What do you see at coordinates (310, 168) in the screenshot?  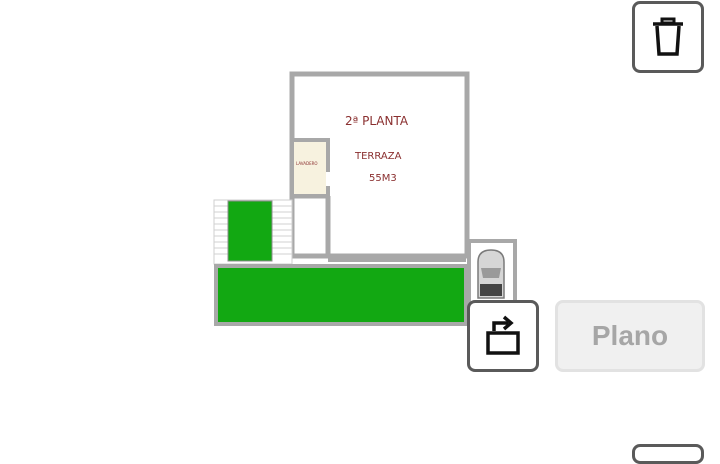 I see `lavadero-room` at bounding box center [310, 168].